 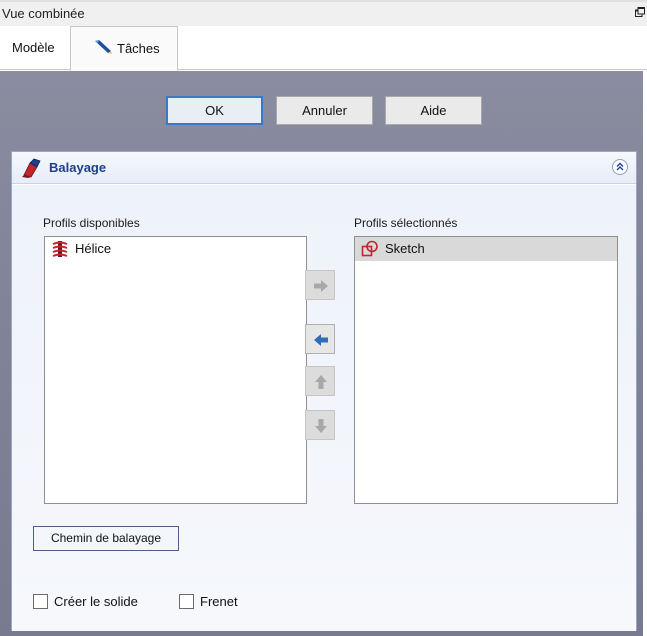 What do you see at coordinates (406, 223) in the screenshot?
I see `selected-profiles-label: Profils sélectionnés` at bounding box center [406, 223].